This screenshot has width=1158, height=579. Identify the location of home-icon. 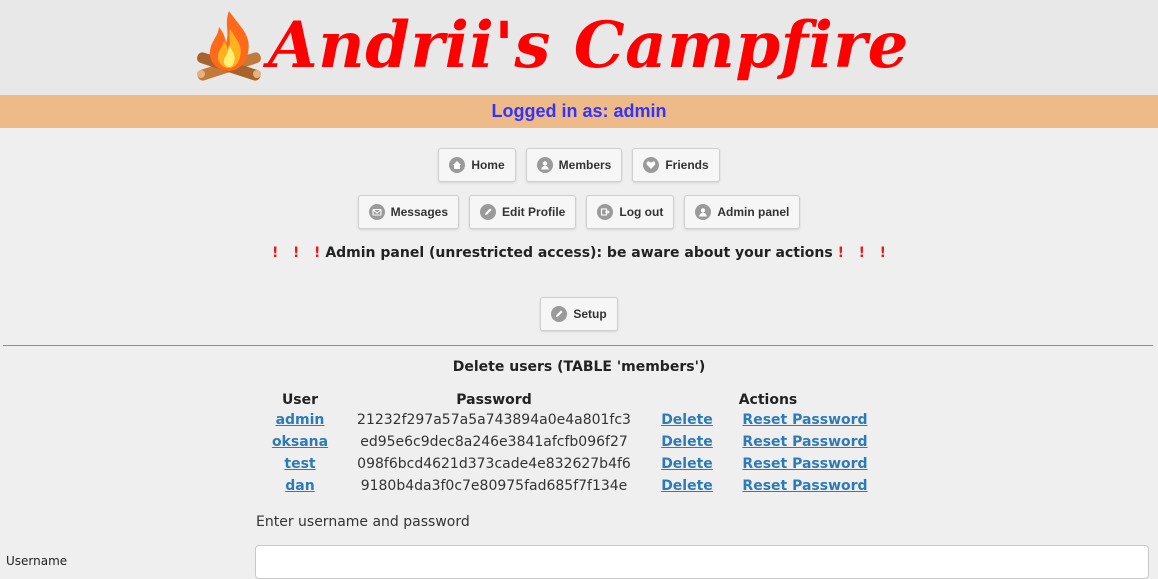
(457, 165).